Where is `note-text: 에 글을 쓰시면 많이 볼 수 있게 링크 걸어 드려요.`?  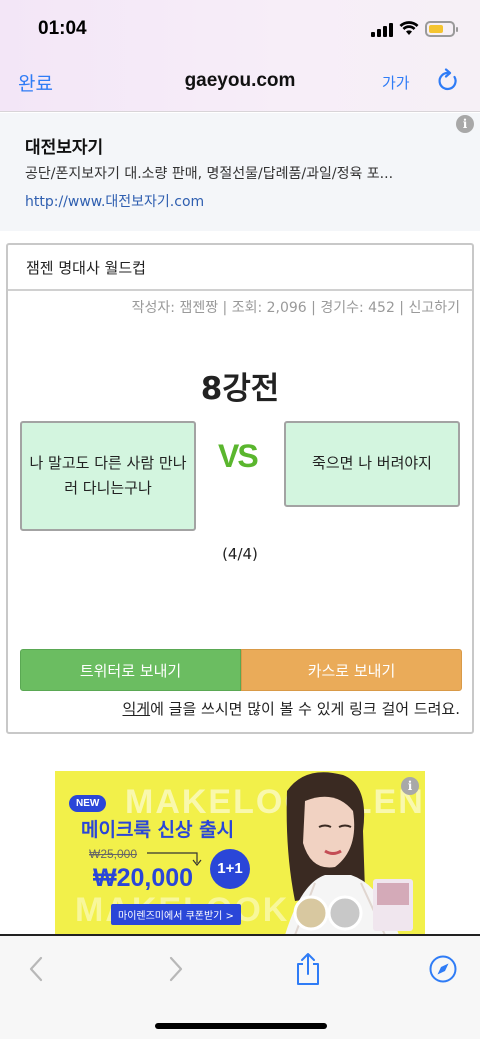
note-text: 에 글을 쓰시면 많이 볼 수 있게 링크 걸어 드려요. is located at coordinates (305, 709).